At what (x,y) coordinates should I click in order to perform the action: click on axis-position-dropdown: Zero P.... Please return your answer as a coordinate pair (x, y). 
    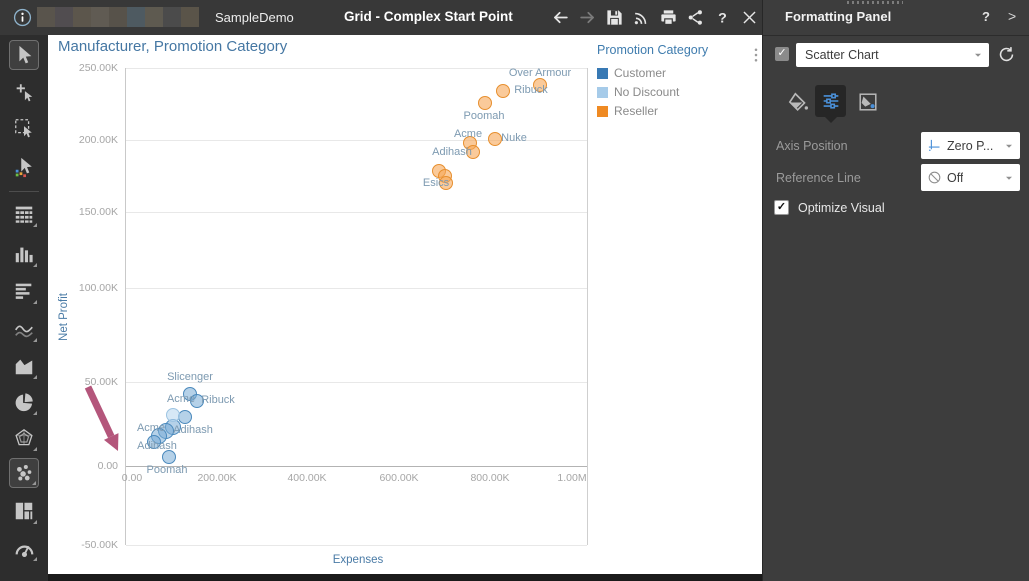
    Looking at the image, I should click on (970, 145).